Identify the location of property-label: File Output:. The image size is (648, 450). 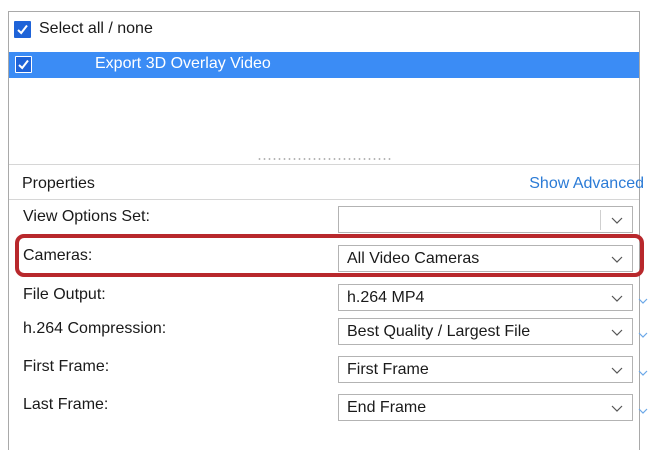
(64, 294).